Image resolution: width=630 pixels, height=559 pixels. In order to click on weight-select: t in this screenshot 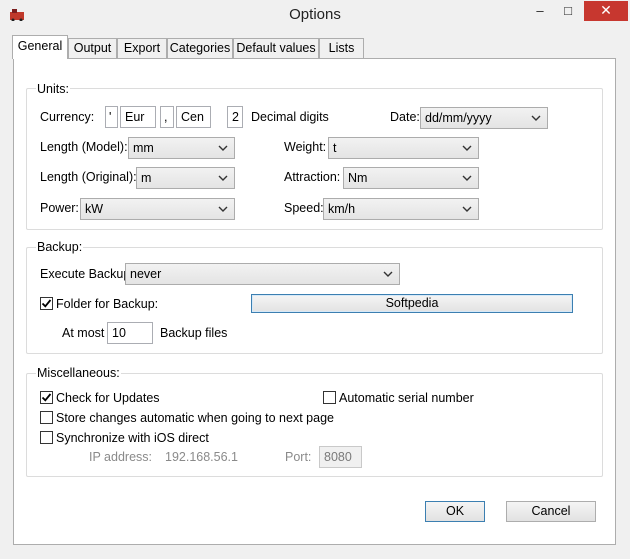, I will do `click(403, 148)`.